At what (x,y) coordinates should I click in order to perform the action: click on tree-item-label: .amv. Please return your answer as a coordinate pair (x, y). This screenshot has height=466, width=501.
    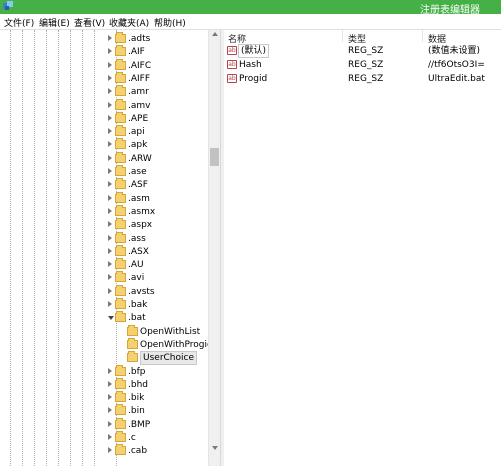
    Looking at the image, I should click on (139, 105).